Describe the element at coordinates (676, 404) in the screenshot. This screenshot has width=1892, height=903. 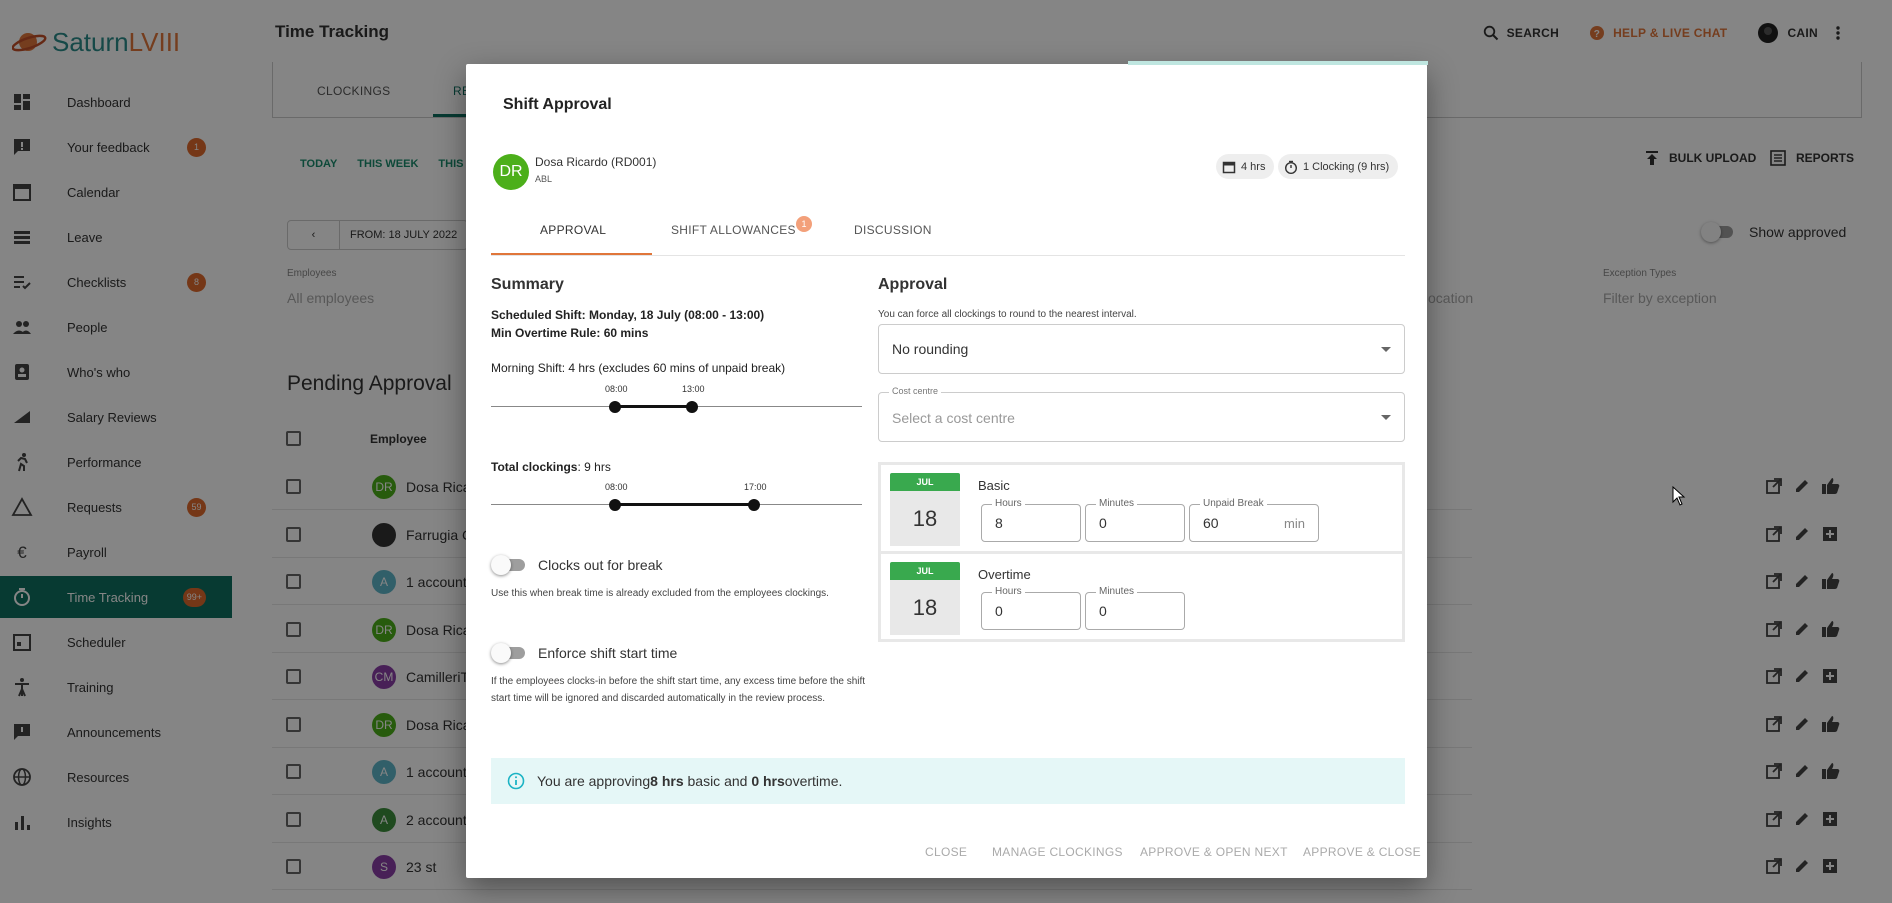
I see `shift-timeline: 08:00 13:00` at that location.